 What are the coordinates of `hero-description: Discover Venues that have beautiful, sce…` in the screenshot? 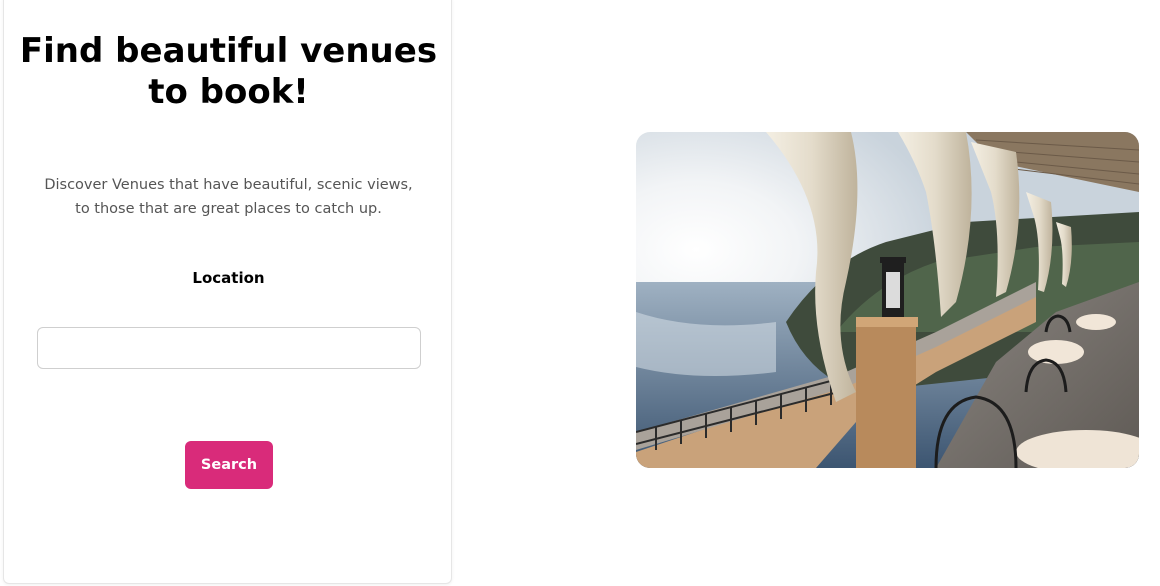 It's located at (228, 197).